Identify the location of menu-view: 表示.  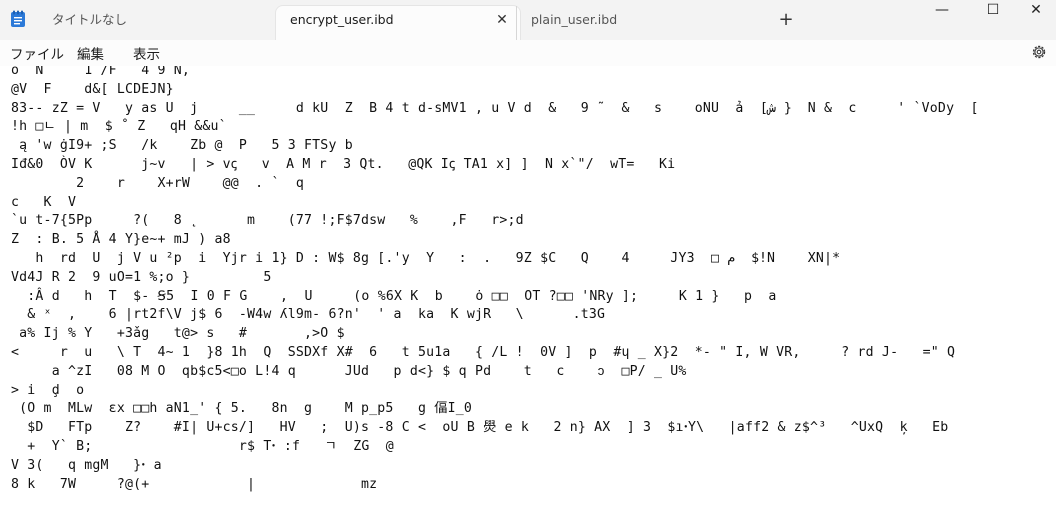
(146, 53).